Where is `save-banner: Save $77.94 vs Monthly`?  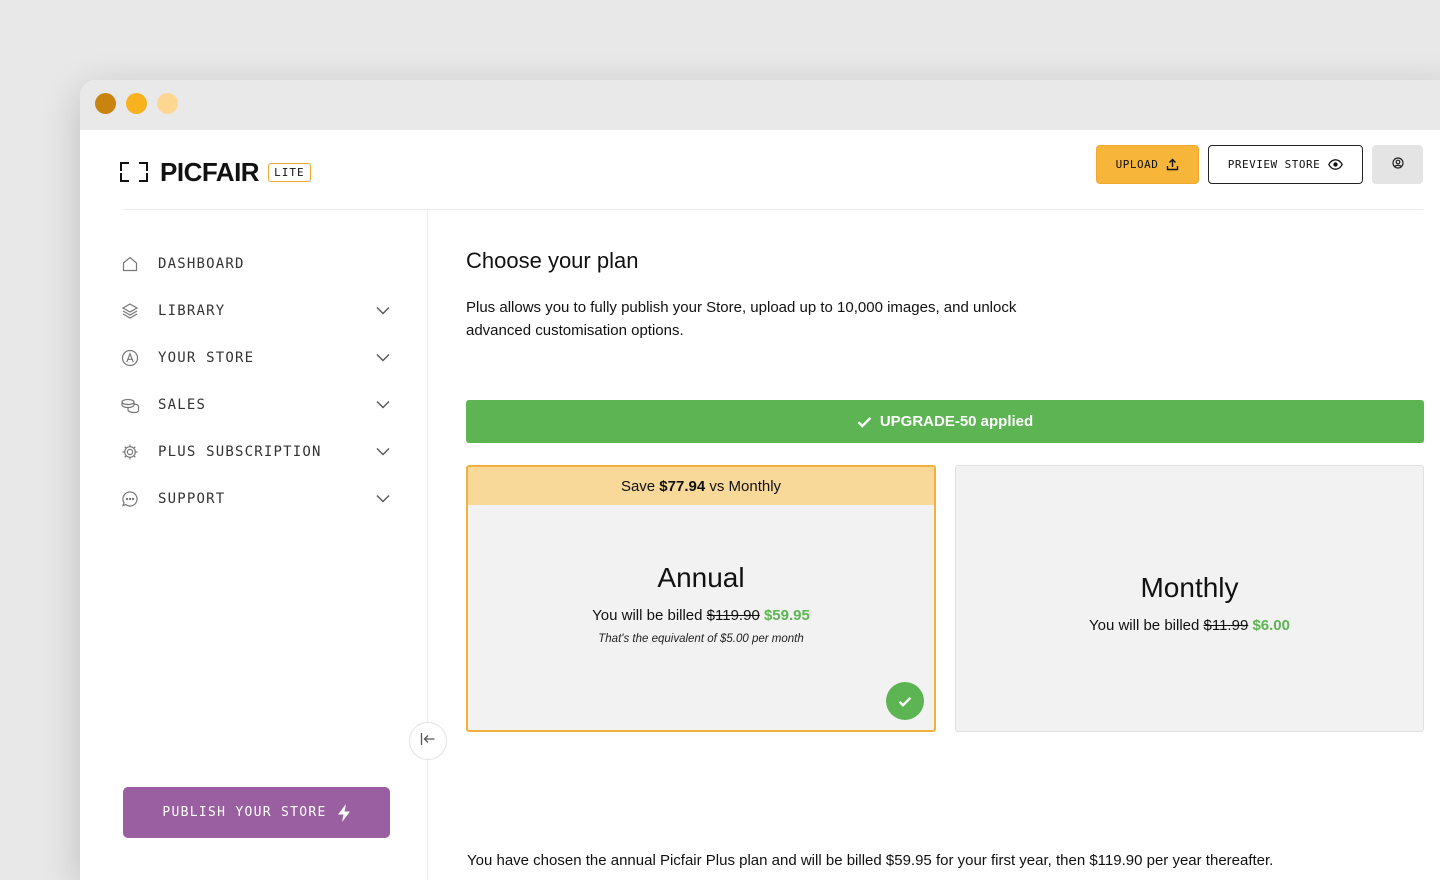 save-banner: Save $77.94 vs Monthly is located at coordinates (701, 486).